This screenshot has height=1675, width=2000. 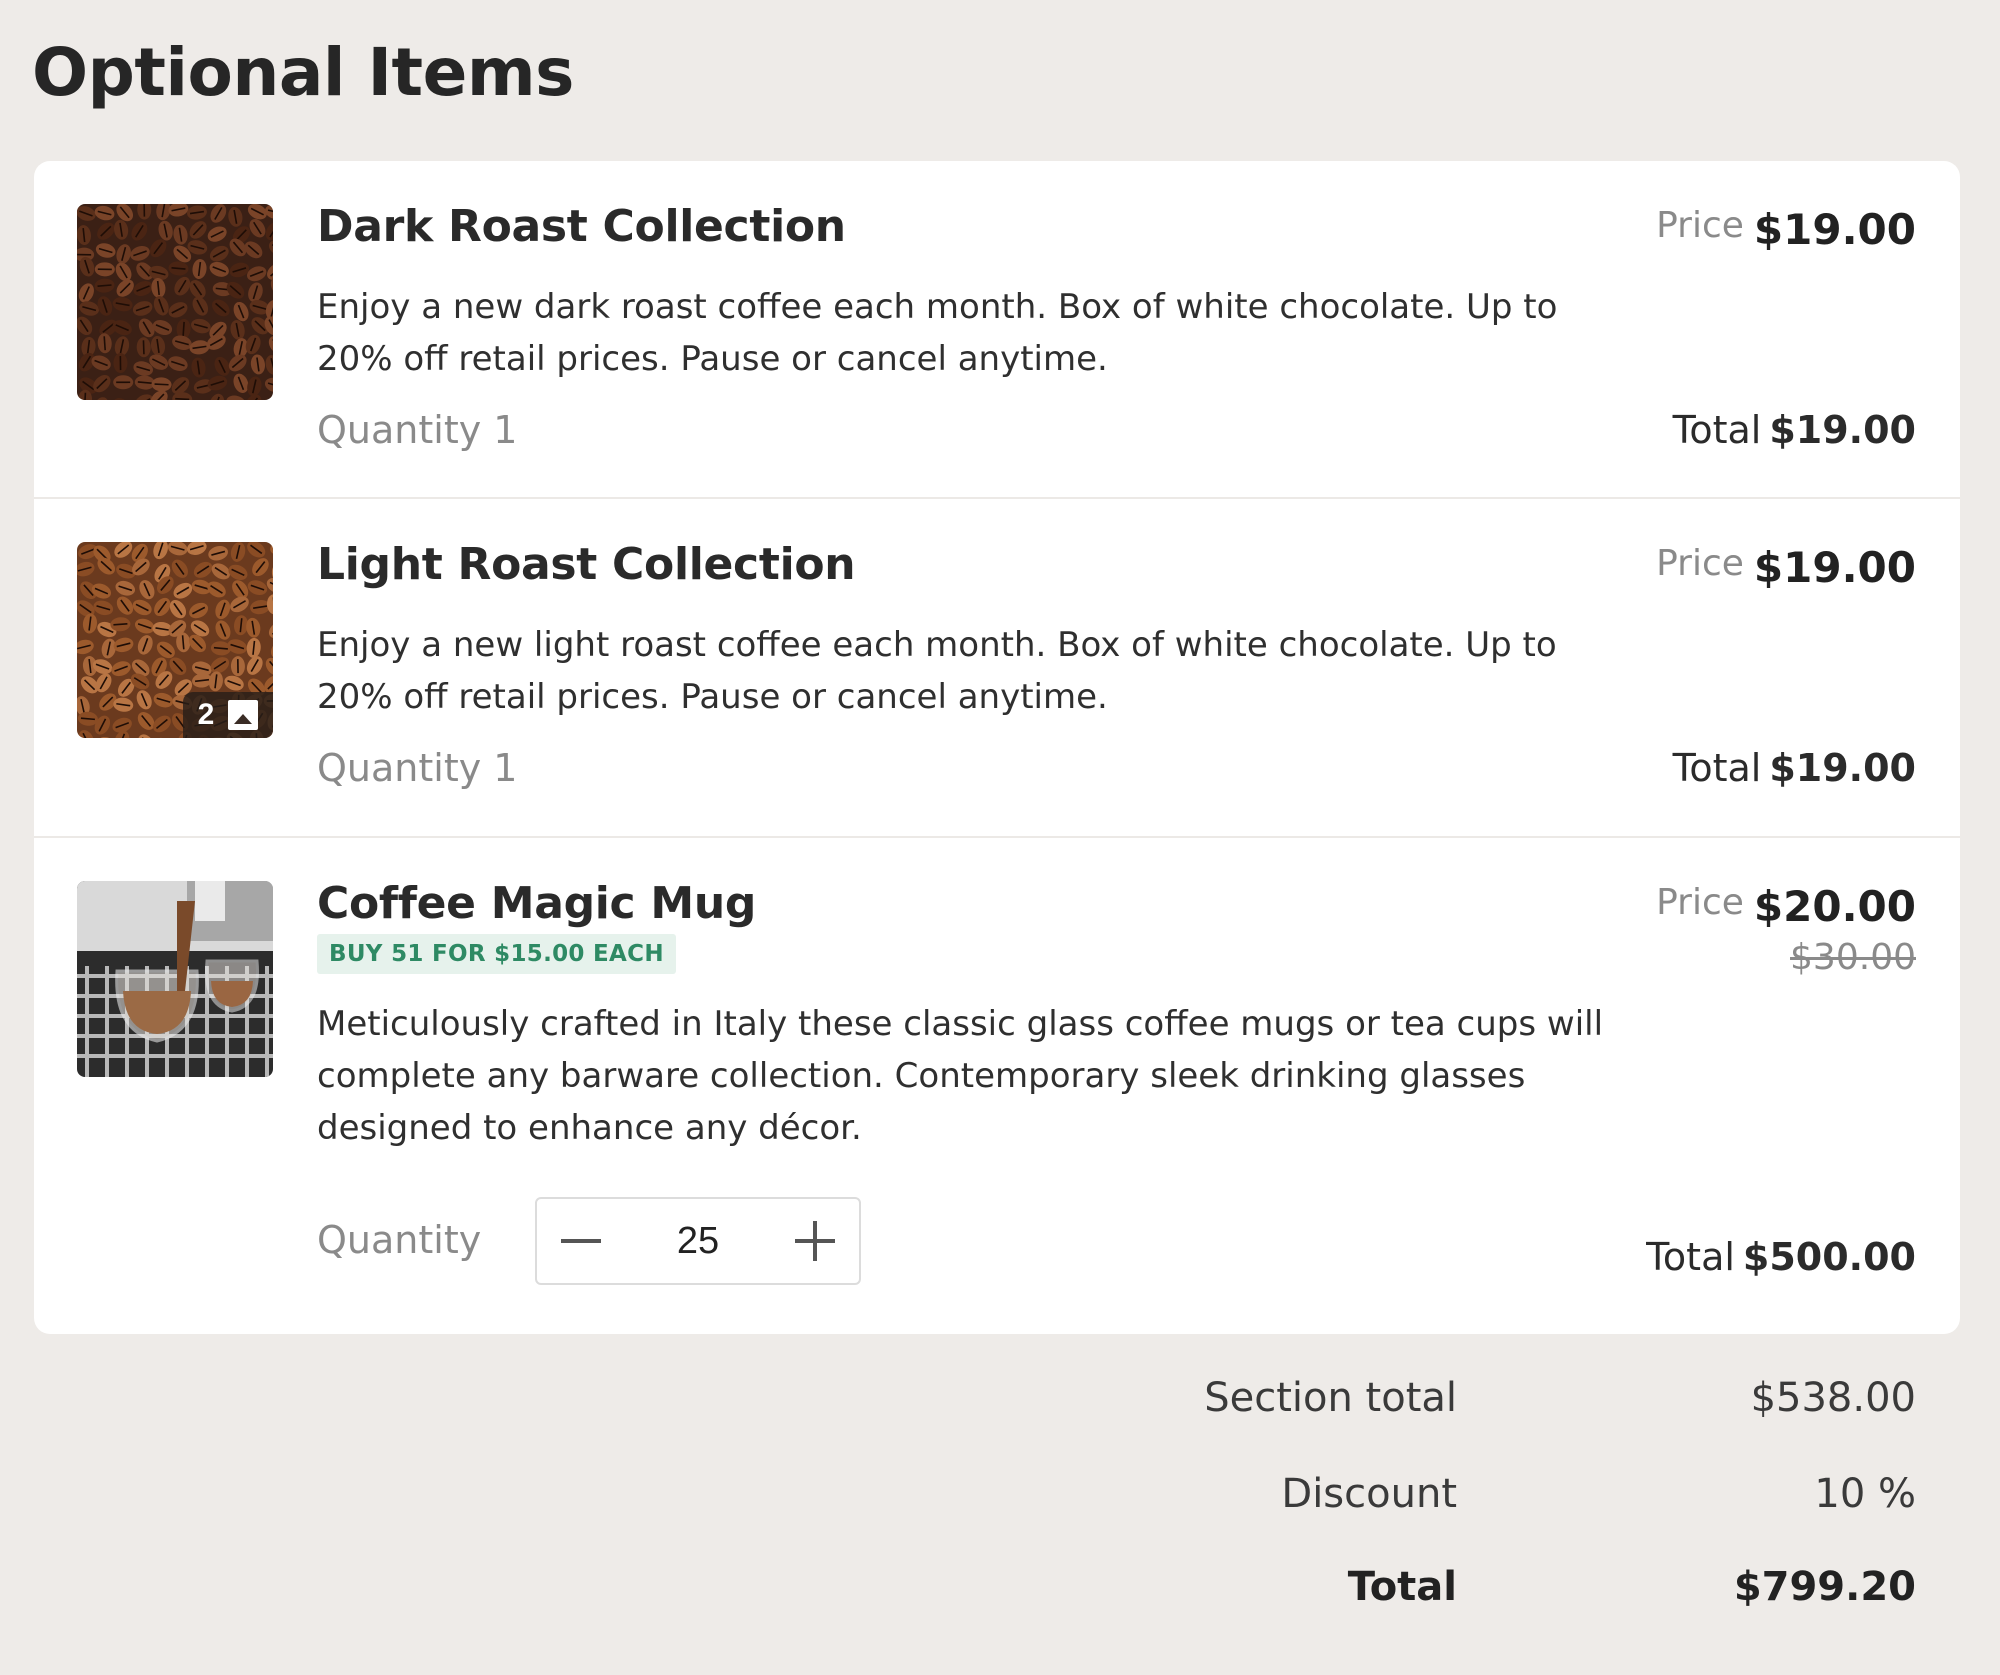 I want to click on quantity-label: Quantity, so click(x=399, y=1240).